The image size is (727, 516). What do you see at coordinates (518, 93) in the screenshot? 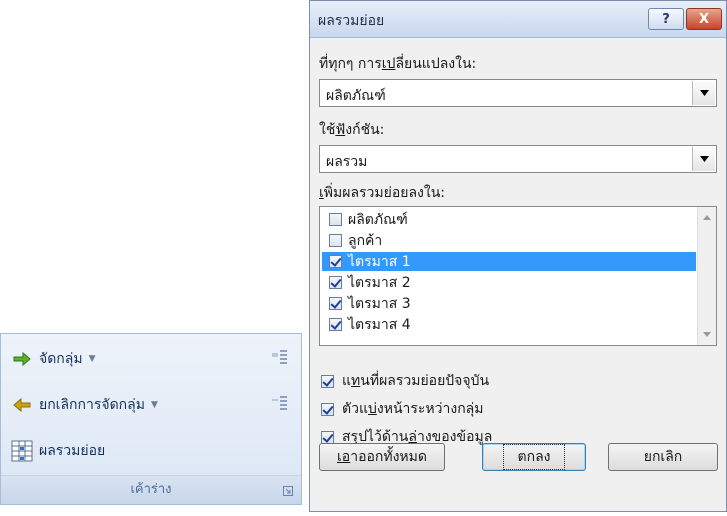
I see `change-in-dropdown: ผลิตภัณฑ์` at bounding box center [518, 93].